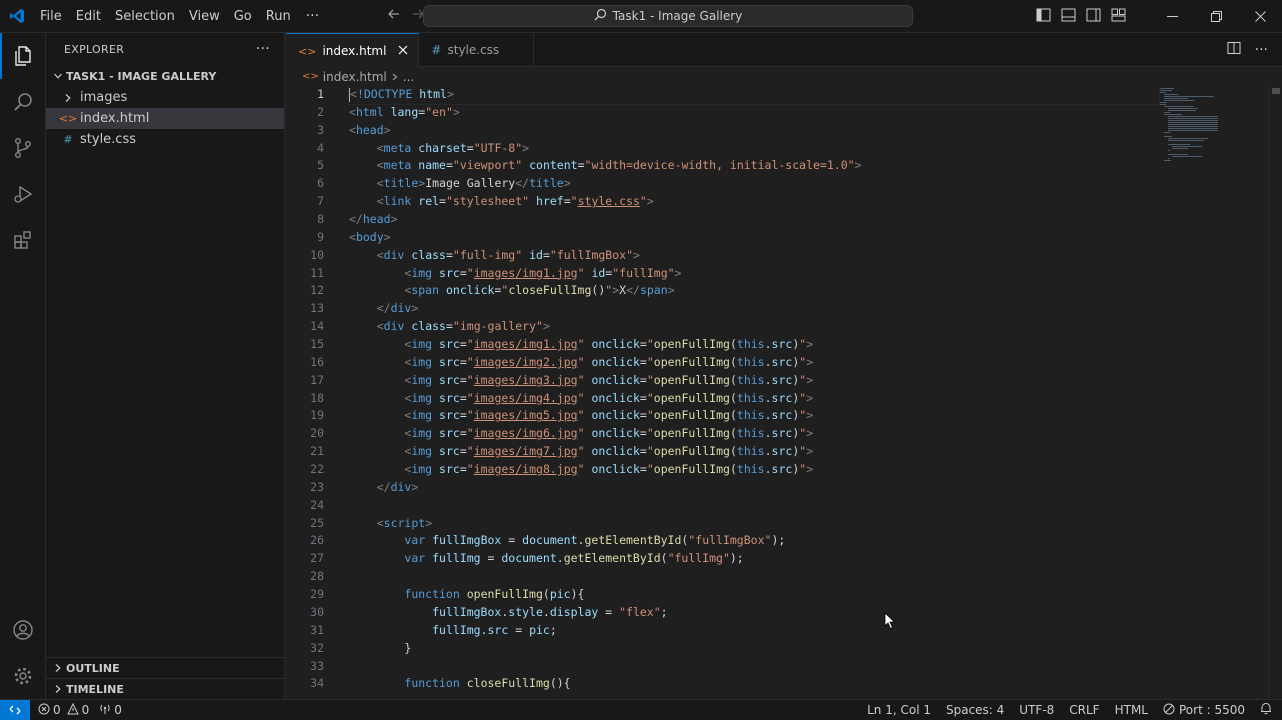 The width and height of the screenshot is (1282, 720). I want to click on search-view-icon, so click(23, 102).